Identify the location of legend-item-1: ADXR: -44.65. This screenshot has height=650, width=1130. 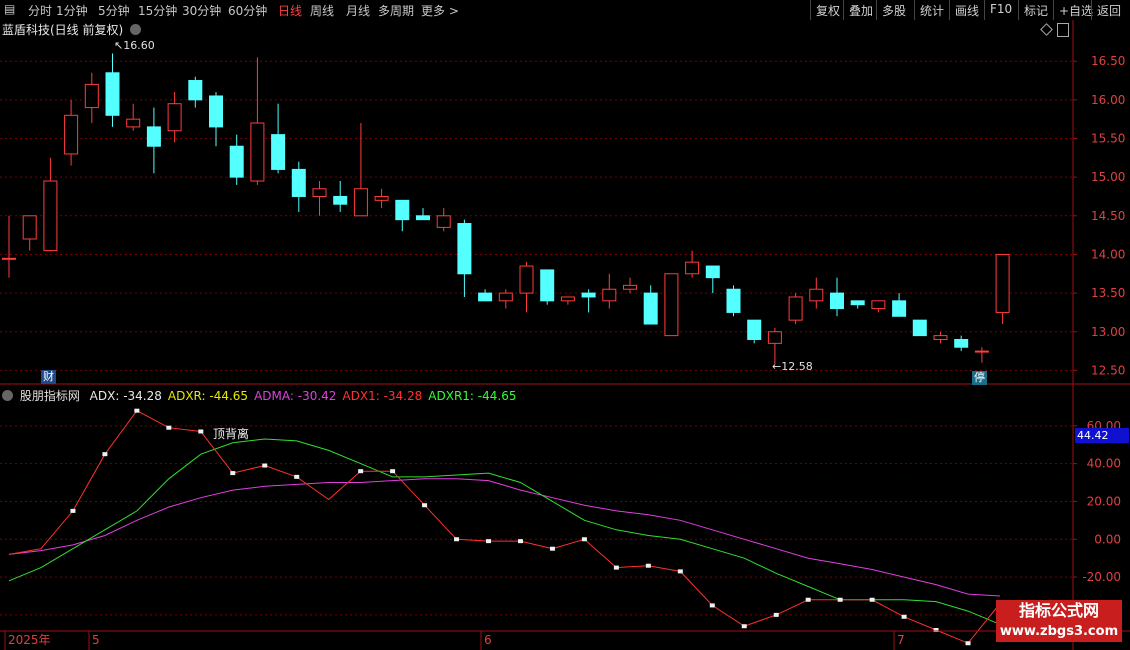
(208, 396).